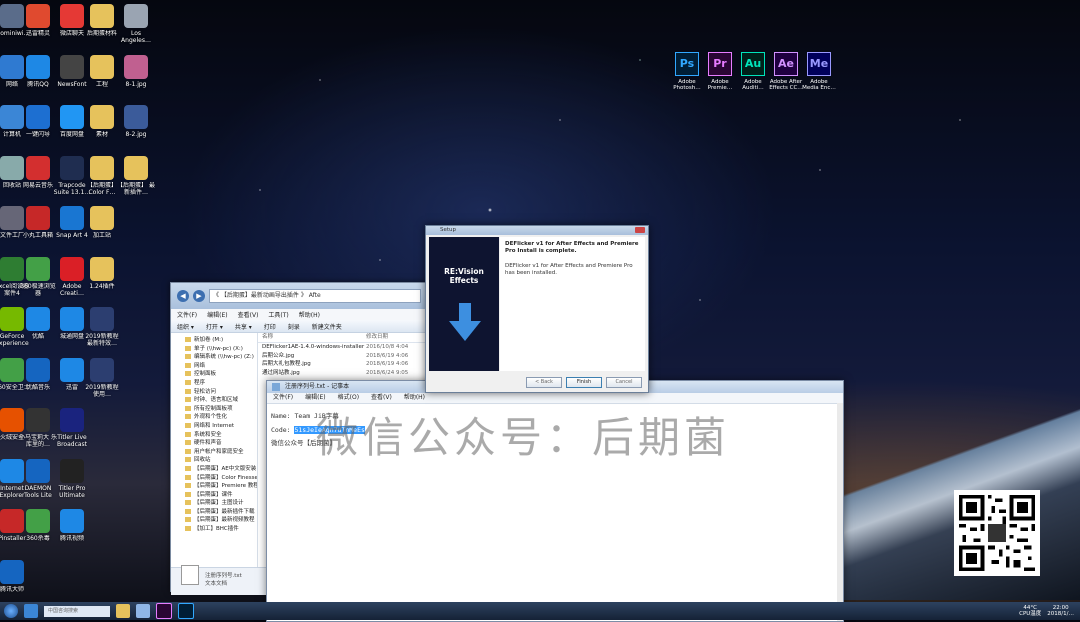 The width and height of the screenshot is (1080, 622). What do you see at coordinates (286, 364) in the screenshot?
I see `file-name: 后期大礼包教程.jpg` at bounding box center [286, 364].